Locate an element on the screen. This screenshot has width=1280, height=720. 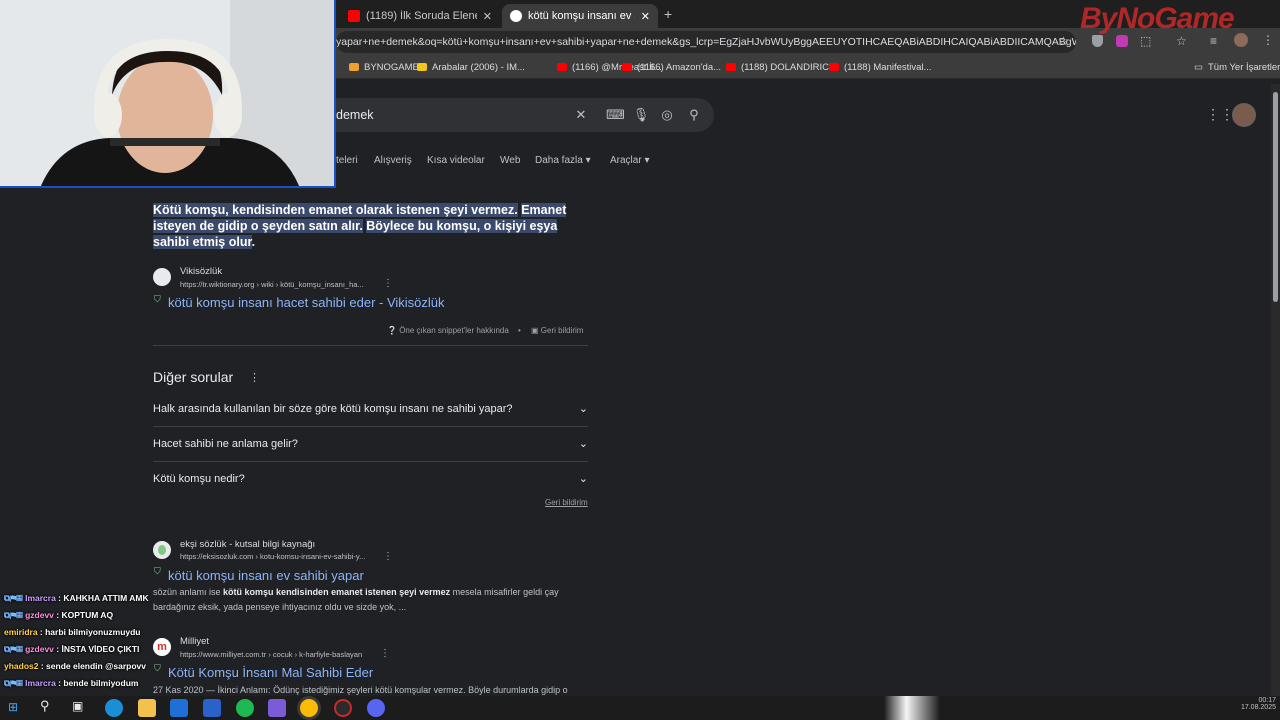
tab-youtube: (1189) İlk Soruda Elenen Yarışm ✕ is located at coordinates (420, 16).